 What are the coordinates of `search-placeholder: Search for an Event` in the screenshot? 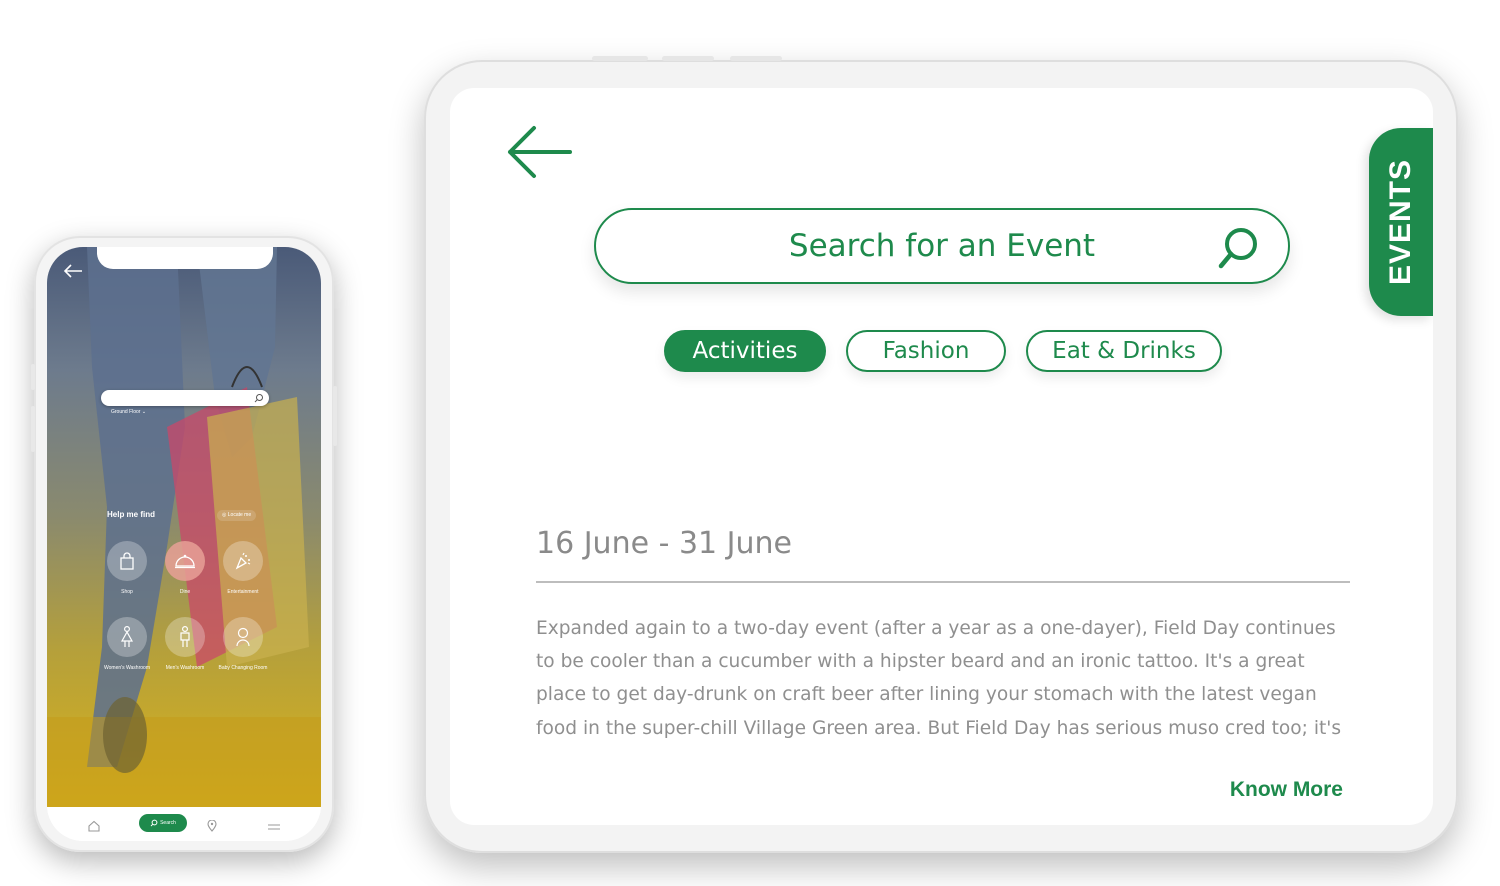 It's located at (942, 246).